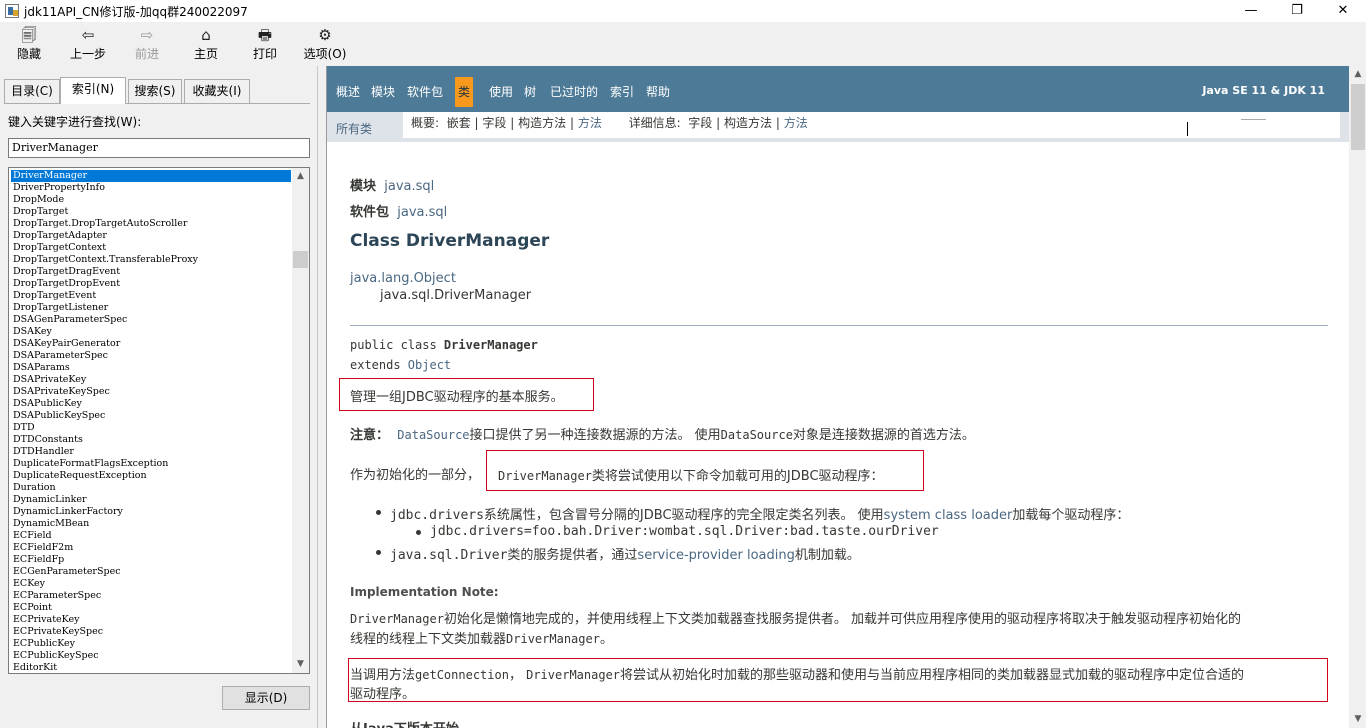 This screenshot has width=1366, height=728. Describe the element at coordinates (265, 44) in the screenshot. I see `print-button: 🖶 打印` at that location.